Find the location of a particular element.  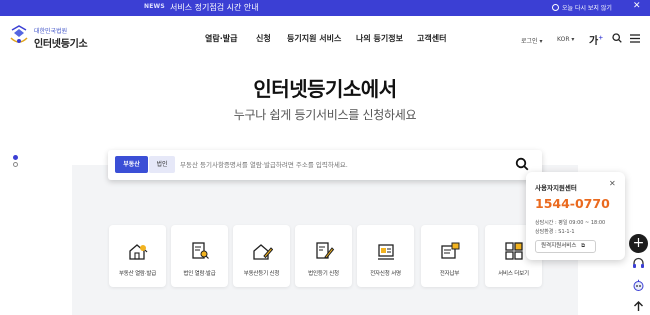

card-e-sign: 전자신청 서명 is located at coordinates (385, 256).